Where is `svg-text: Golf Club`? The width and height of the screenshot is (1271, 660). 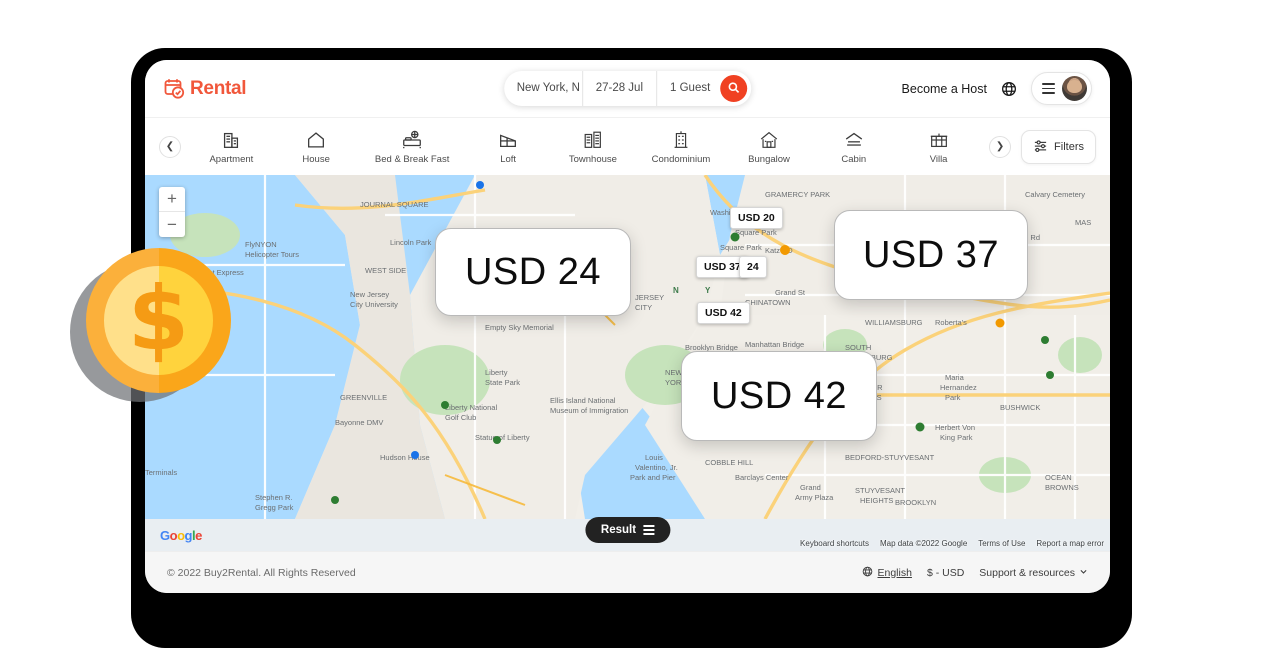
svg-text: Golf Club is located at coordinates (460, 417).